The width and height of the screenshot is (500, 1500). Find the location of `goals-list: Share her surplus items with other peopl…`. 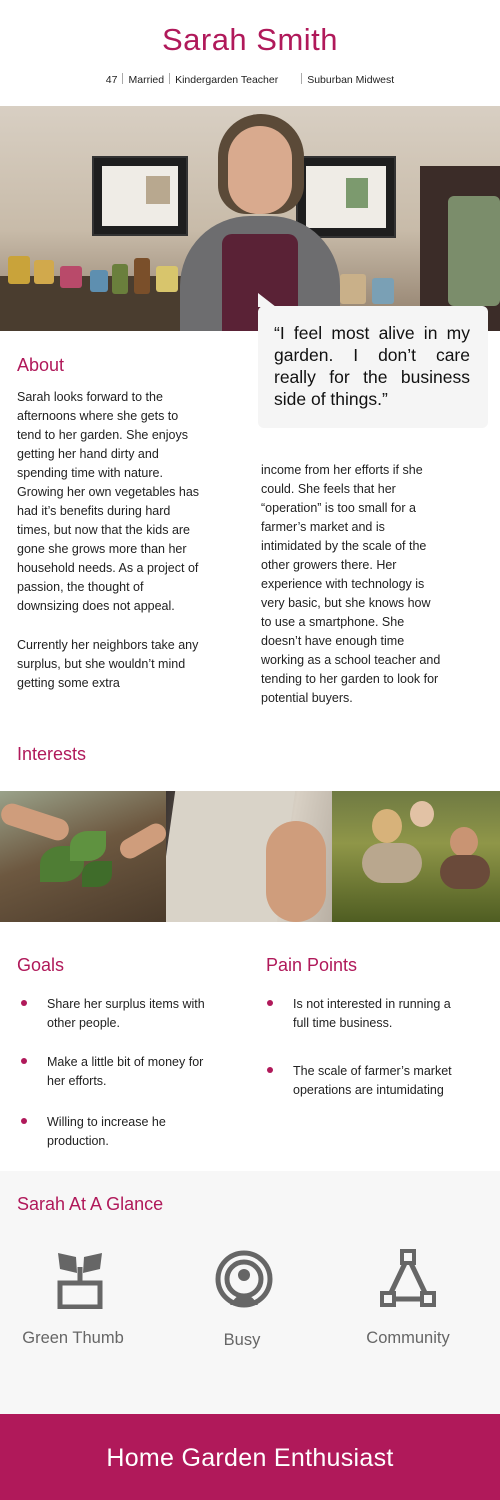

goals-list: Share her surplus items with other peopl… is located at coordinates (114, 1073).